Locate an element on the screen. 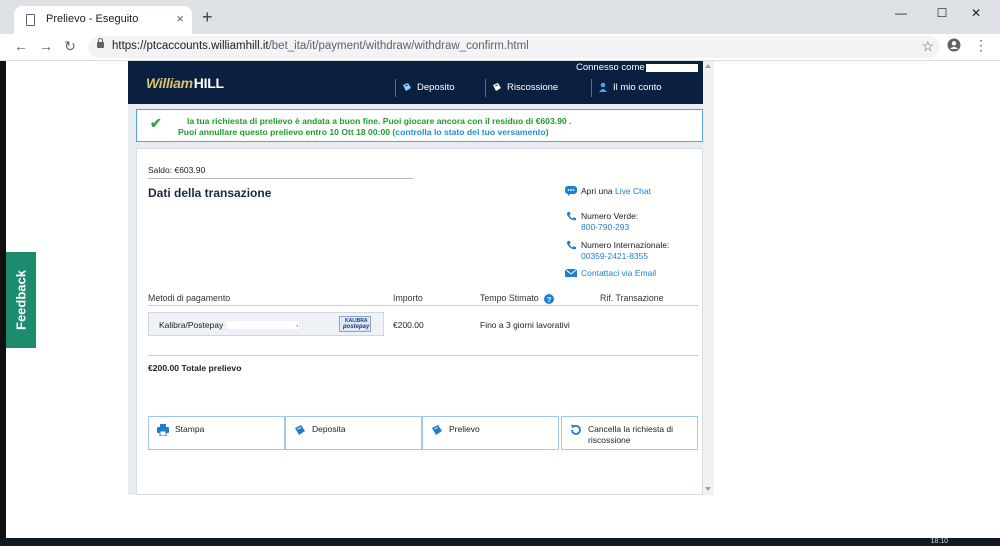  nav-deposito: Deposito is located at coordinates (425, 88).